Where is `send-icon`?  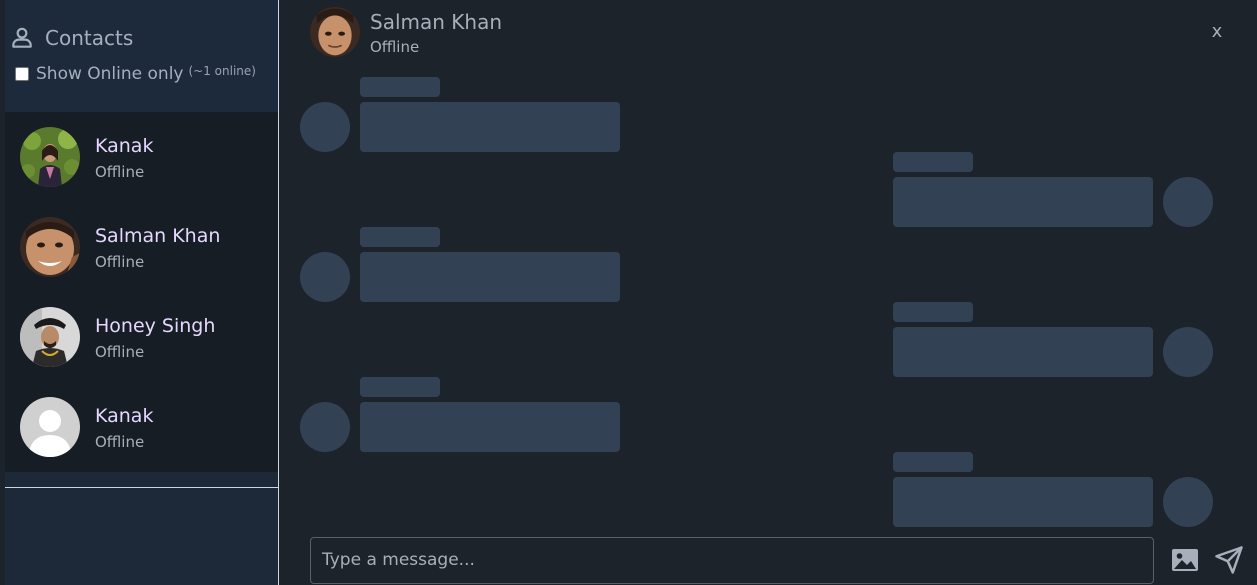 send-icon is located at coordinates (1229, 560).